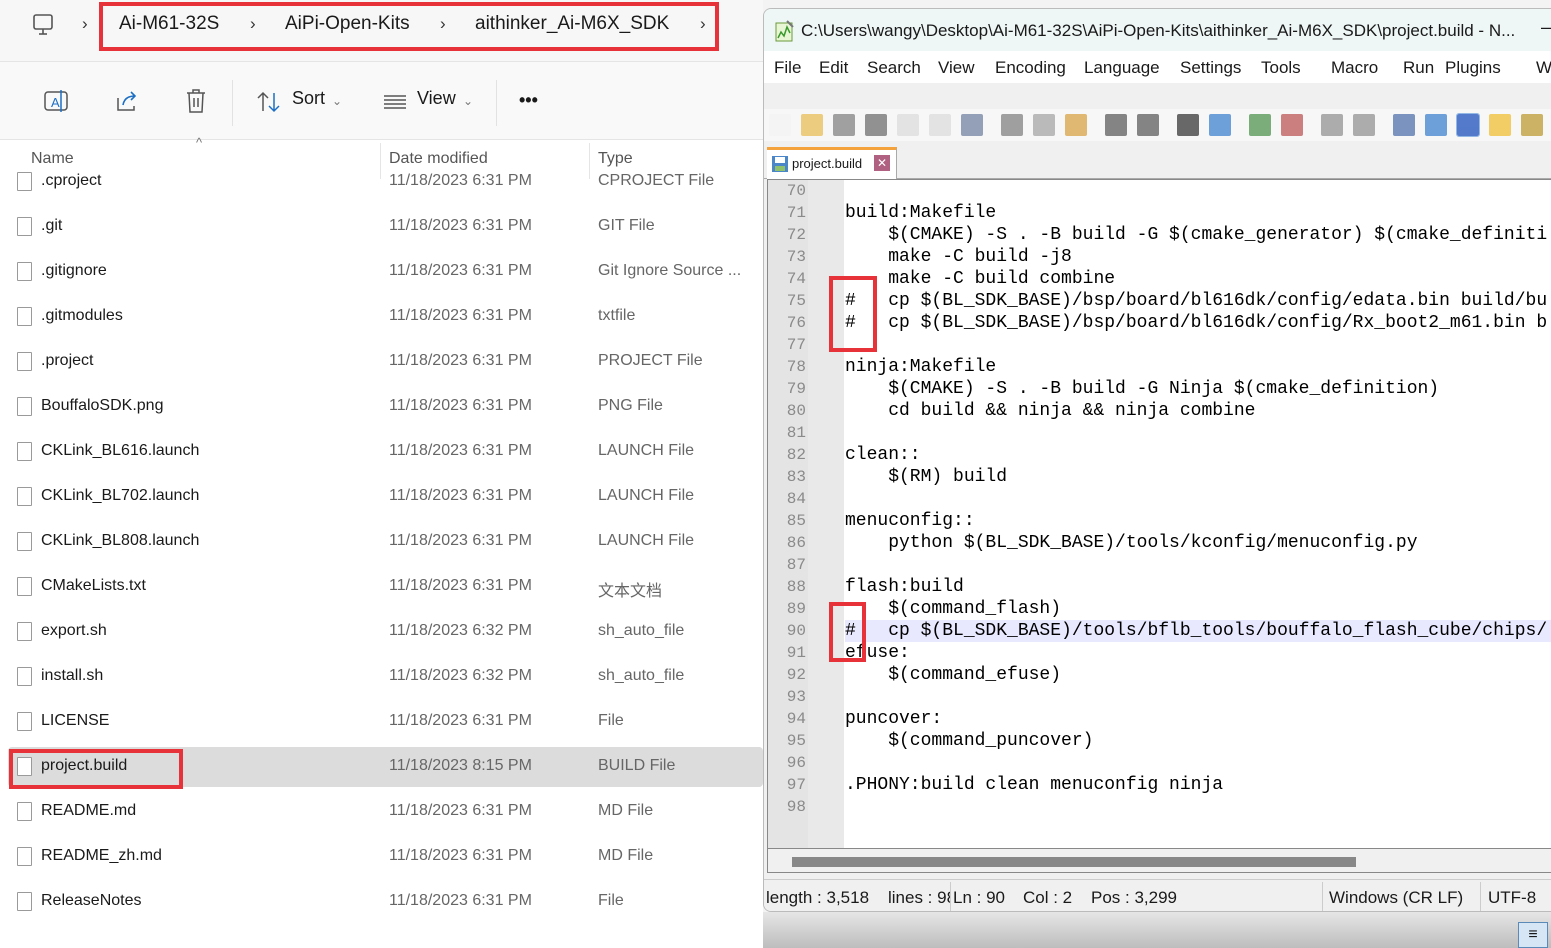 The width and height of the screenshot is (1551, 948). I want to click on menu-language: Language, so click(1122, 68).